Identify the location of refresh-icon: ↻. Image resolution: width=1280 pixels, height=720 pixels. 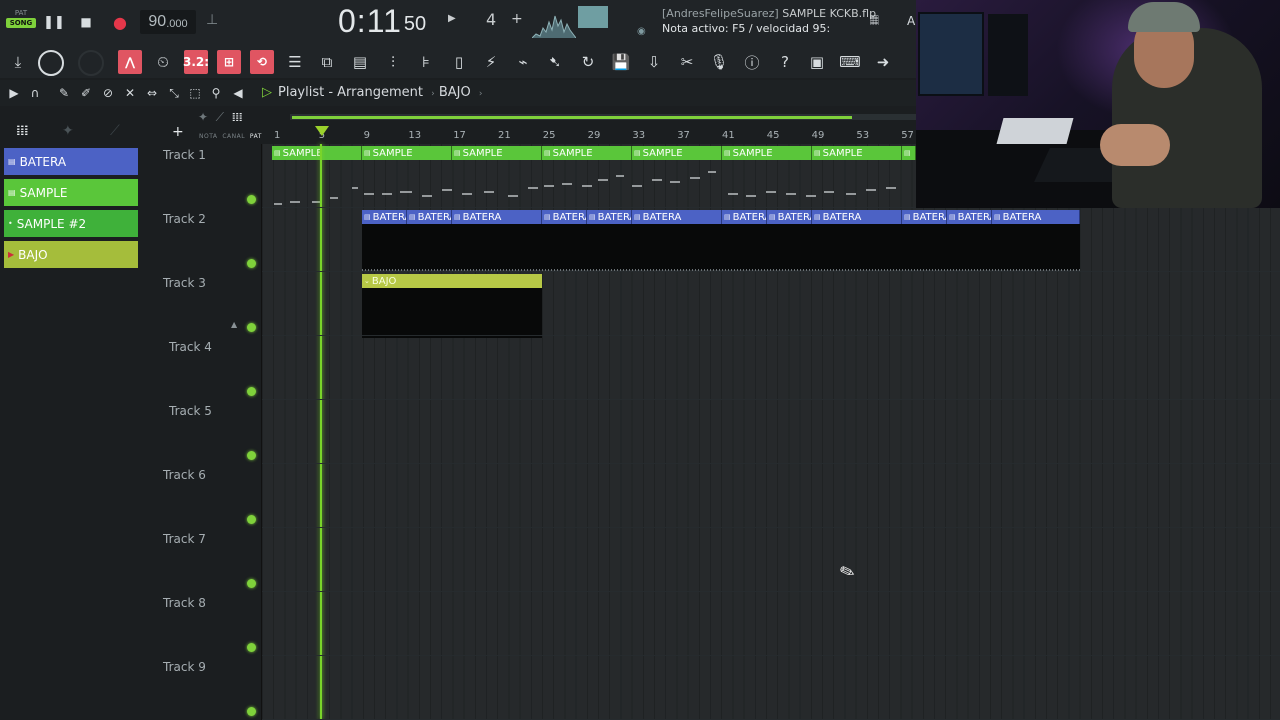
(588, 62).